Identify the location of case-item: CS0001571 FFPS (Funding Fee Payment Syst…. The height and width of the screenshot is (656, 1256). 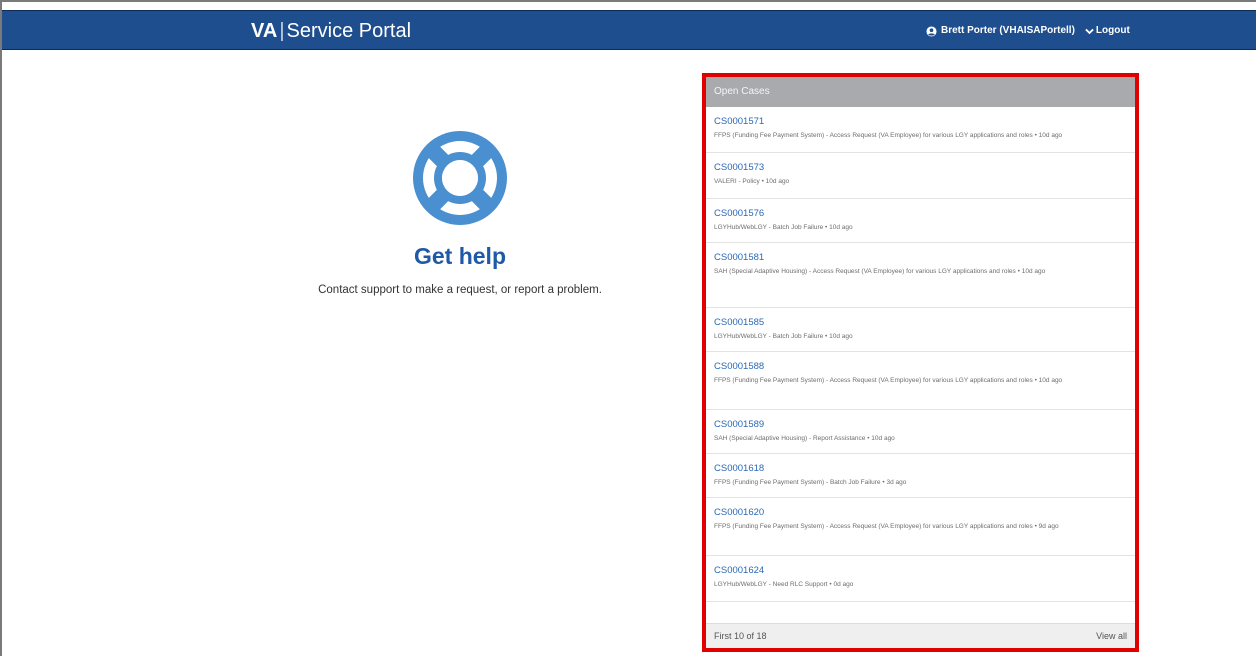
(920, 130).